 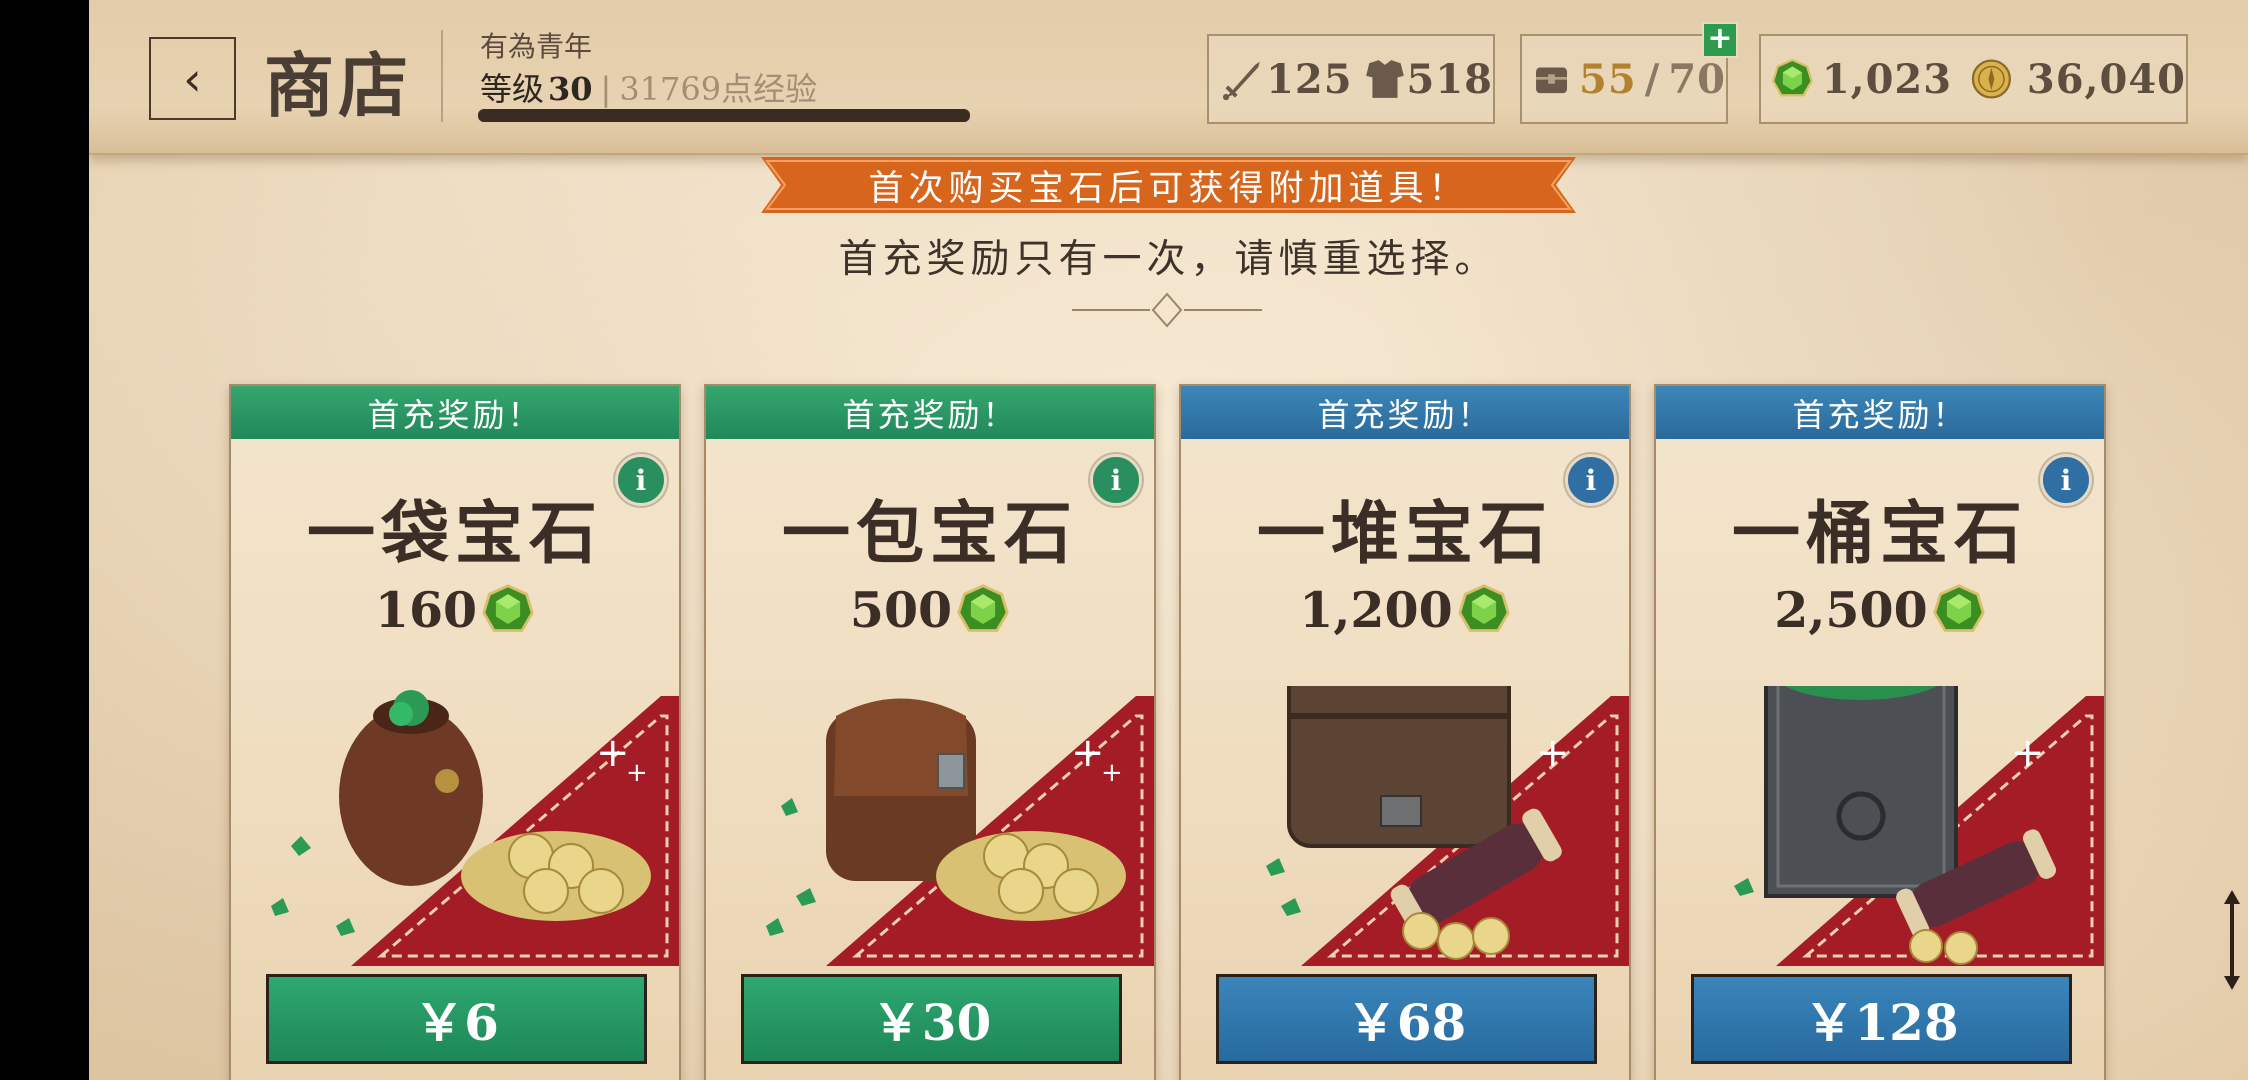 I want to click on experience-text: 31769点经验, so click(x=718, y=89).